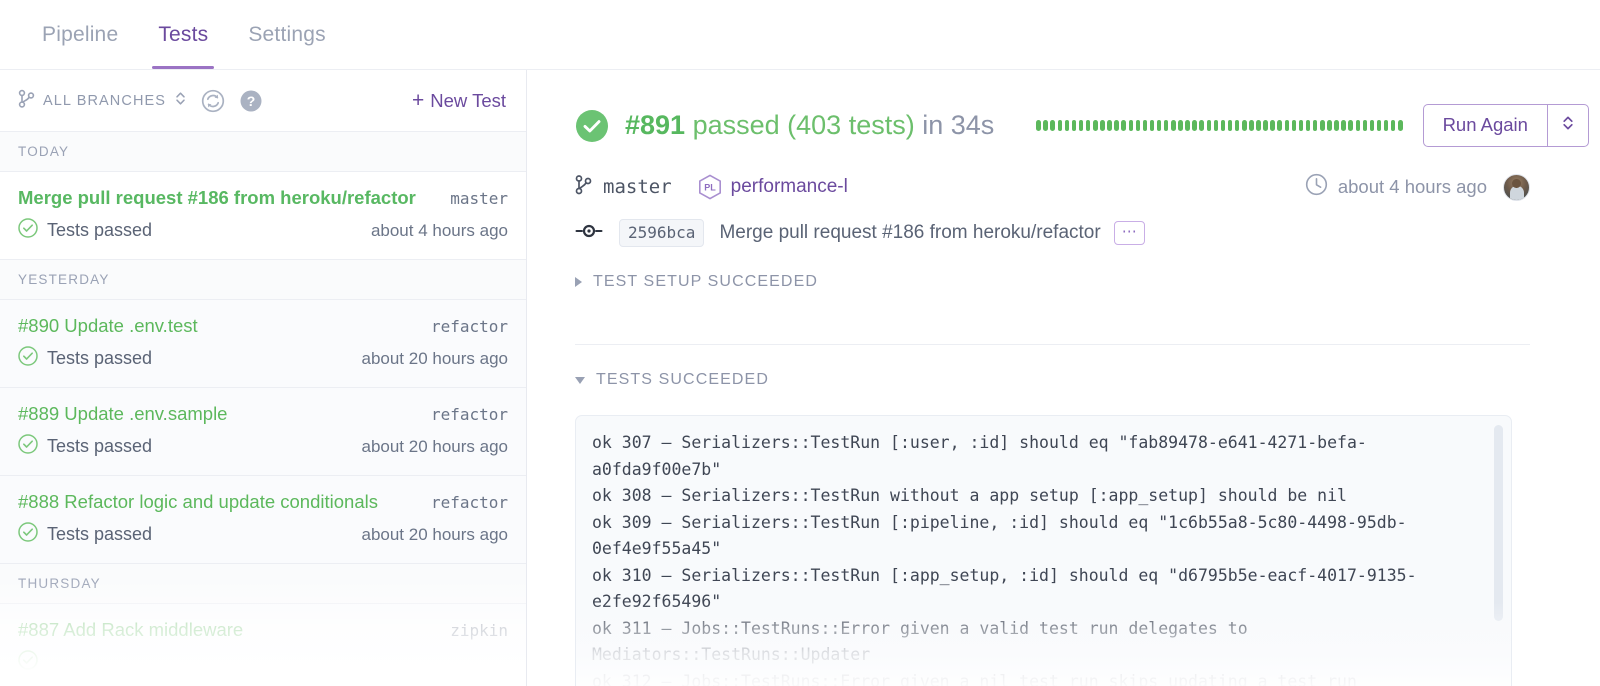 This screenshot has width=1600, height=686. What do you see at coordinates (954, 125) in the screenshot?
I see `run-duration: in 34s` at bounding box center [954, 125].